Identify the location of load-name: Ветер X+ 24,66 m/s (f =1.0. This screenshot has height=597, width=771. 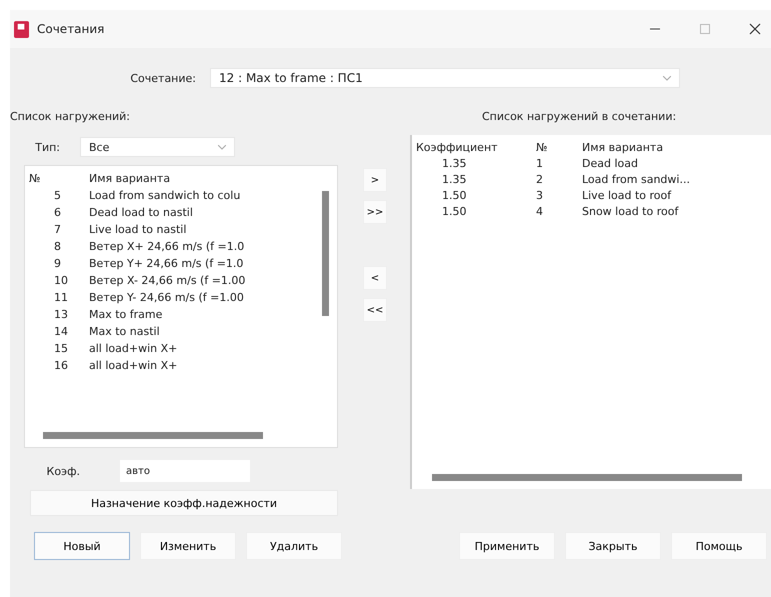
(166, 246).